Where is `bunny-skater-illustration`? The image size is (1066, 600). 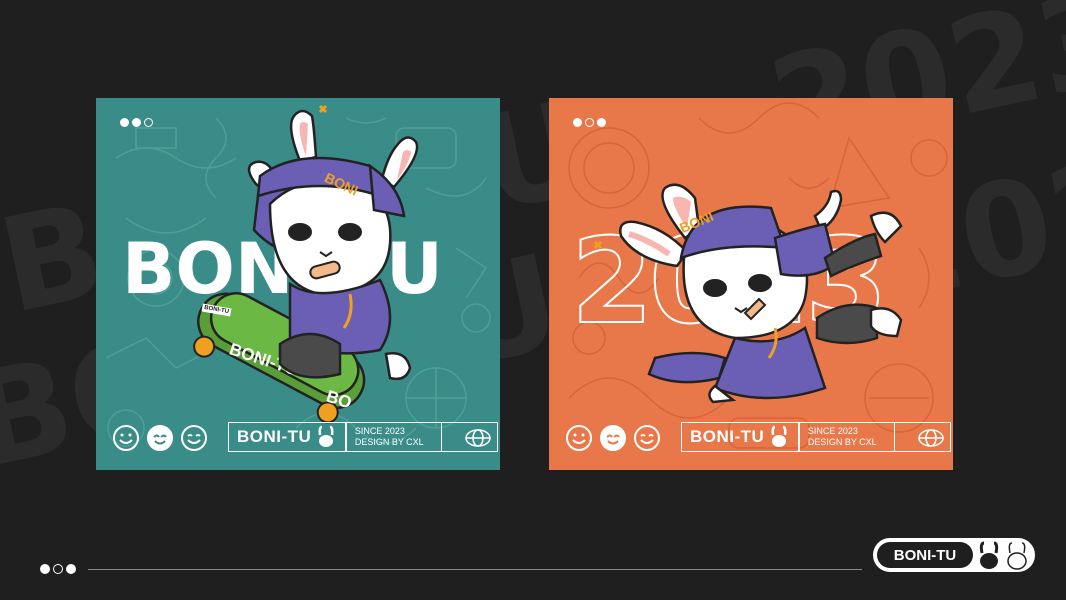
bunny-skater-illustration is located at coordinates (333, 242).